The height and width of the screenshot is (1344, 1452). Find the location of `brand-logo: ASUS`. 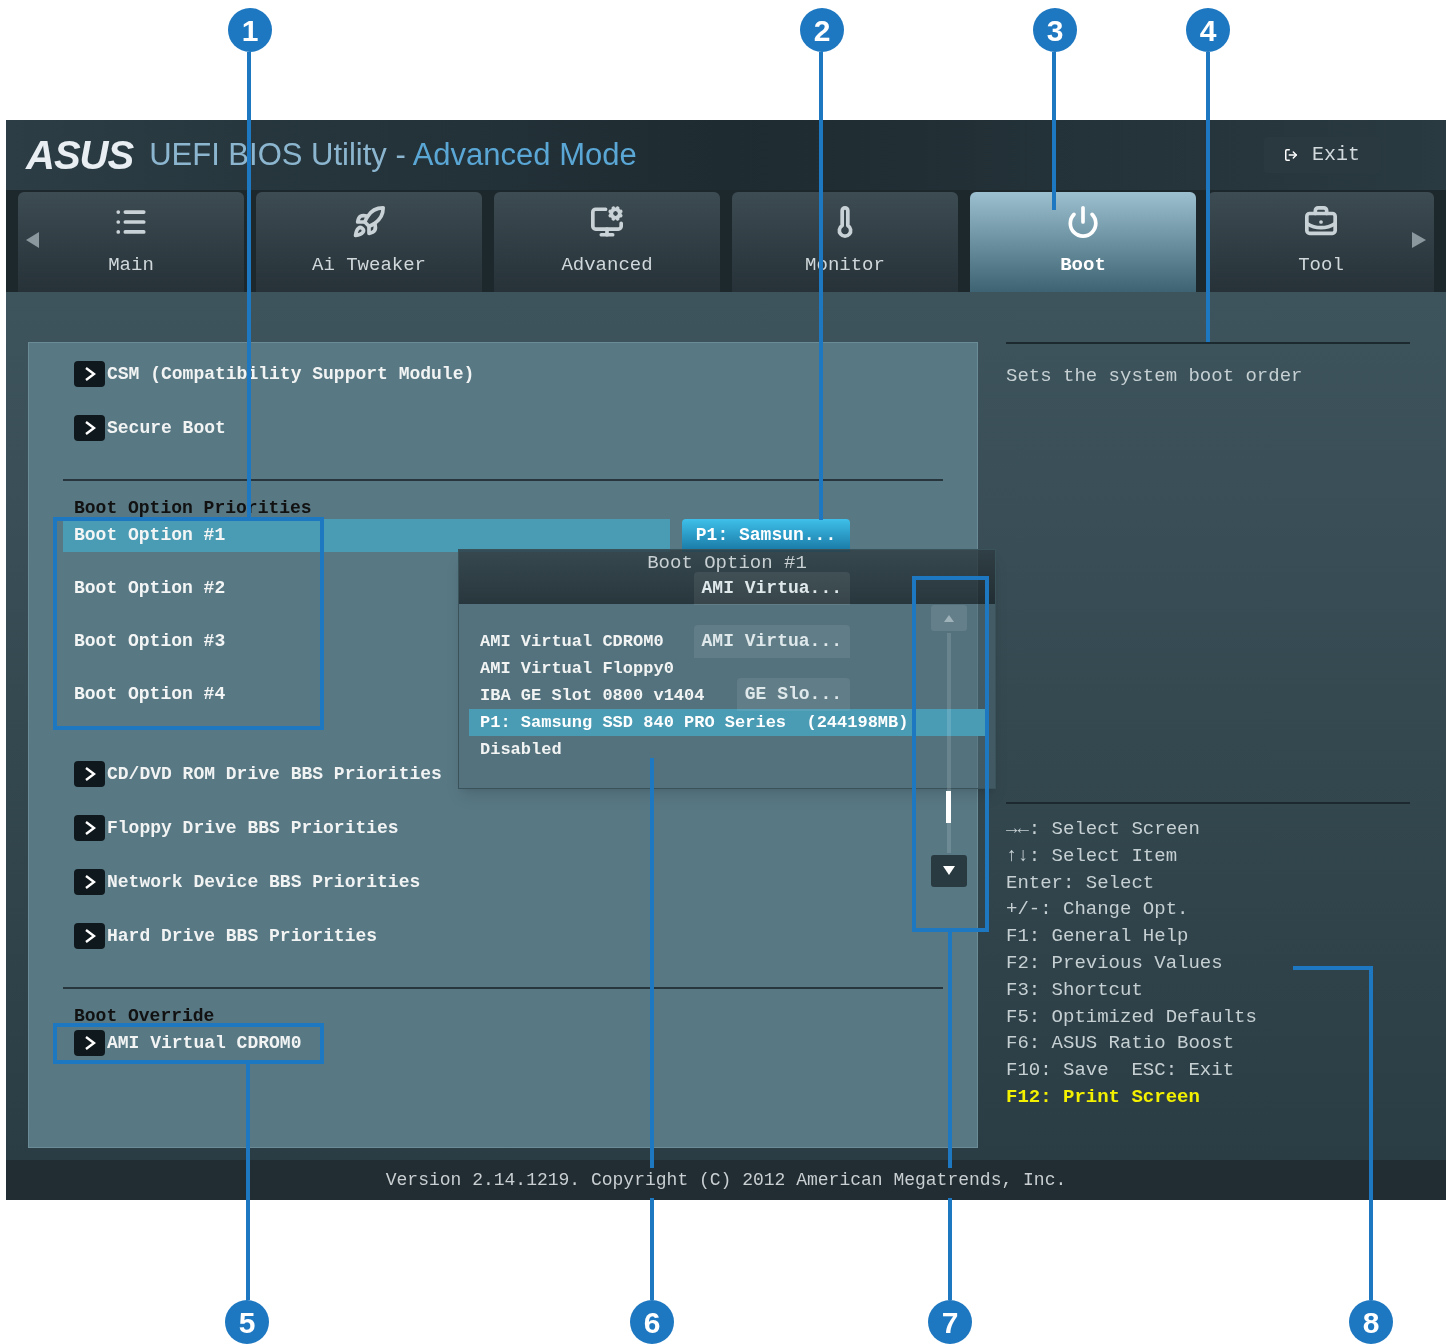

brand-logo: ASUS is located at coordinates (80, 155).